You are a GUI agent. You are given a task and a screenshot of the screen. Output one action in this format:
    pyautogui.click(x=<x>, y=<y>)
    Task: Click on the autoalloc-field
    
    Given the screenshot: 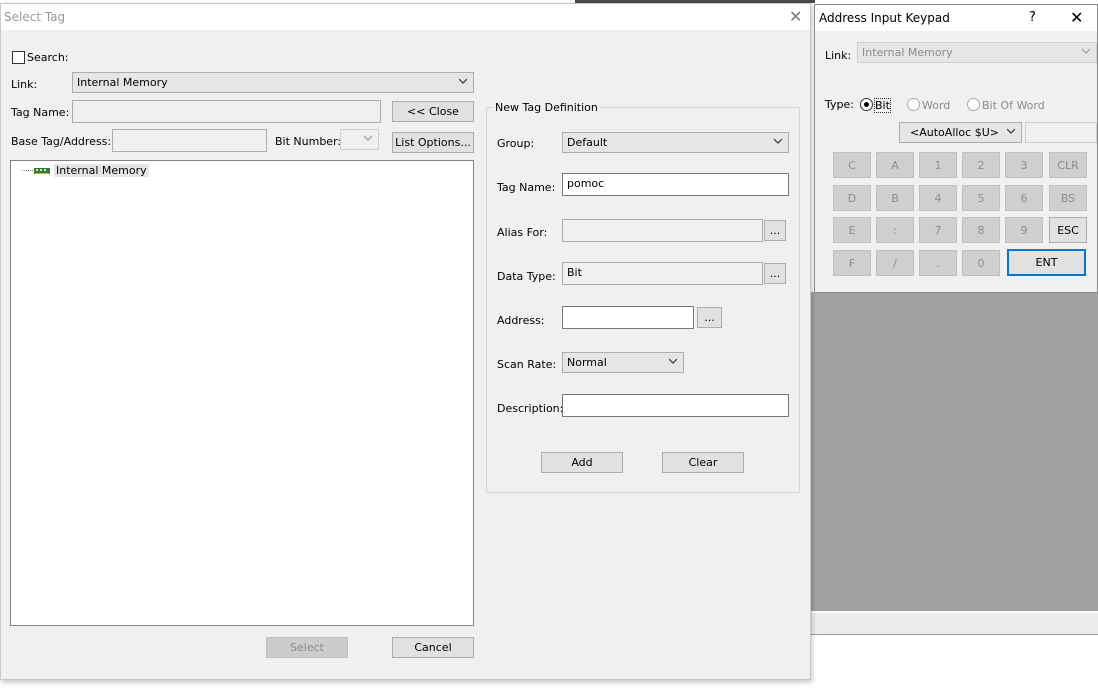 What is the action you would take?
    pyautogui.click(x=1061, y=132)
    